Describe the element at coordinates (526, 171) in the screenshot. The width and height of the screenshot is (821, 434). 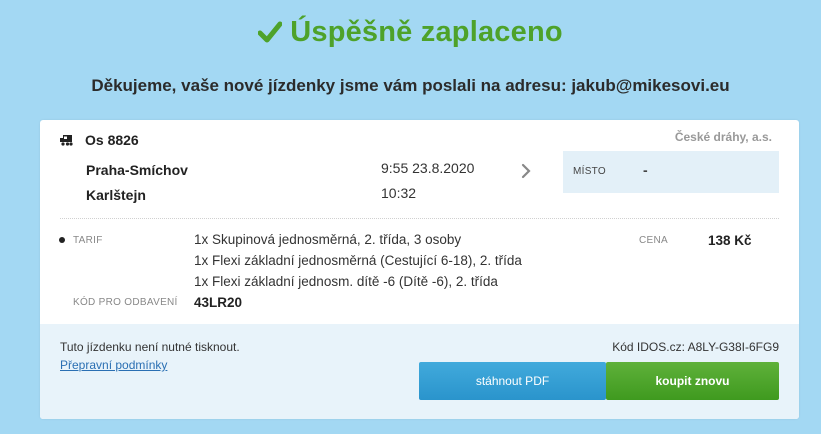
I see `chevron-right-icon` at that location.